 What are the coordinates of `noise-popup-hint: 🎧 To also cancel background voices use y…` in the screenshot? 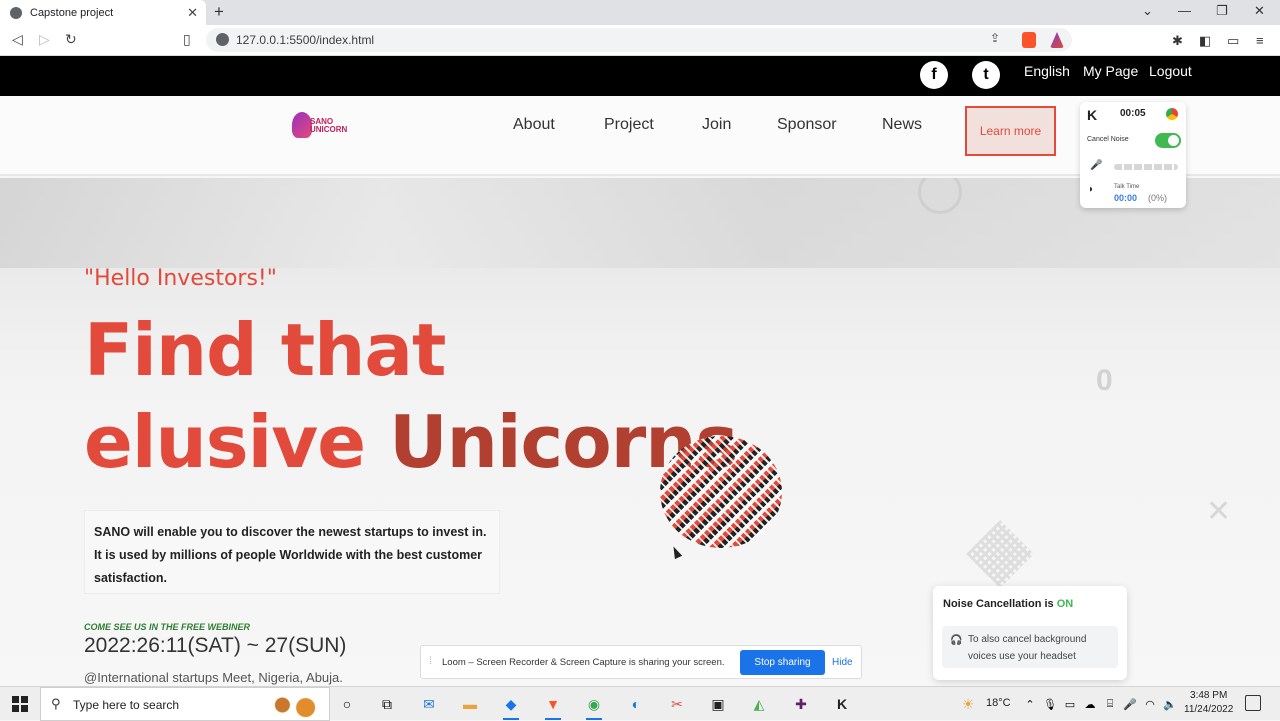 It's located at (1030, 647).